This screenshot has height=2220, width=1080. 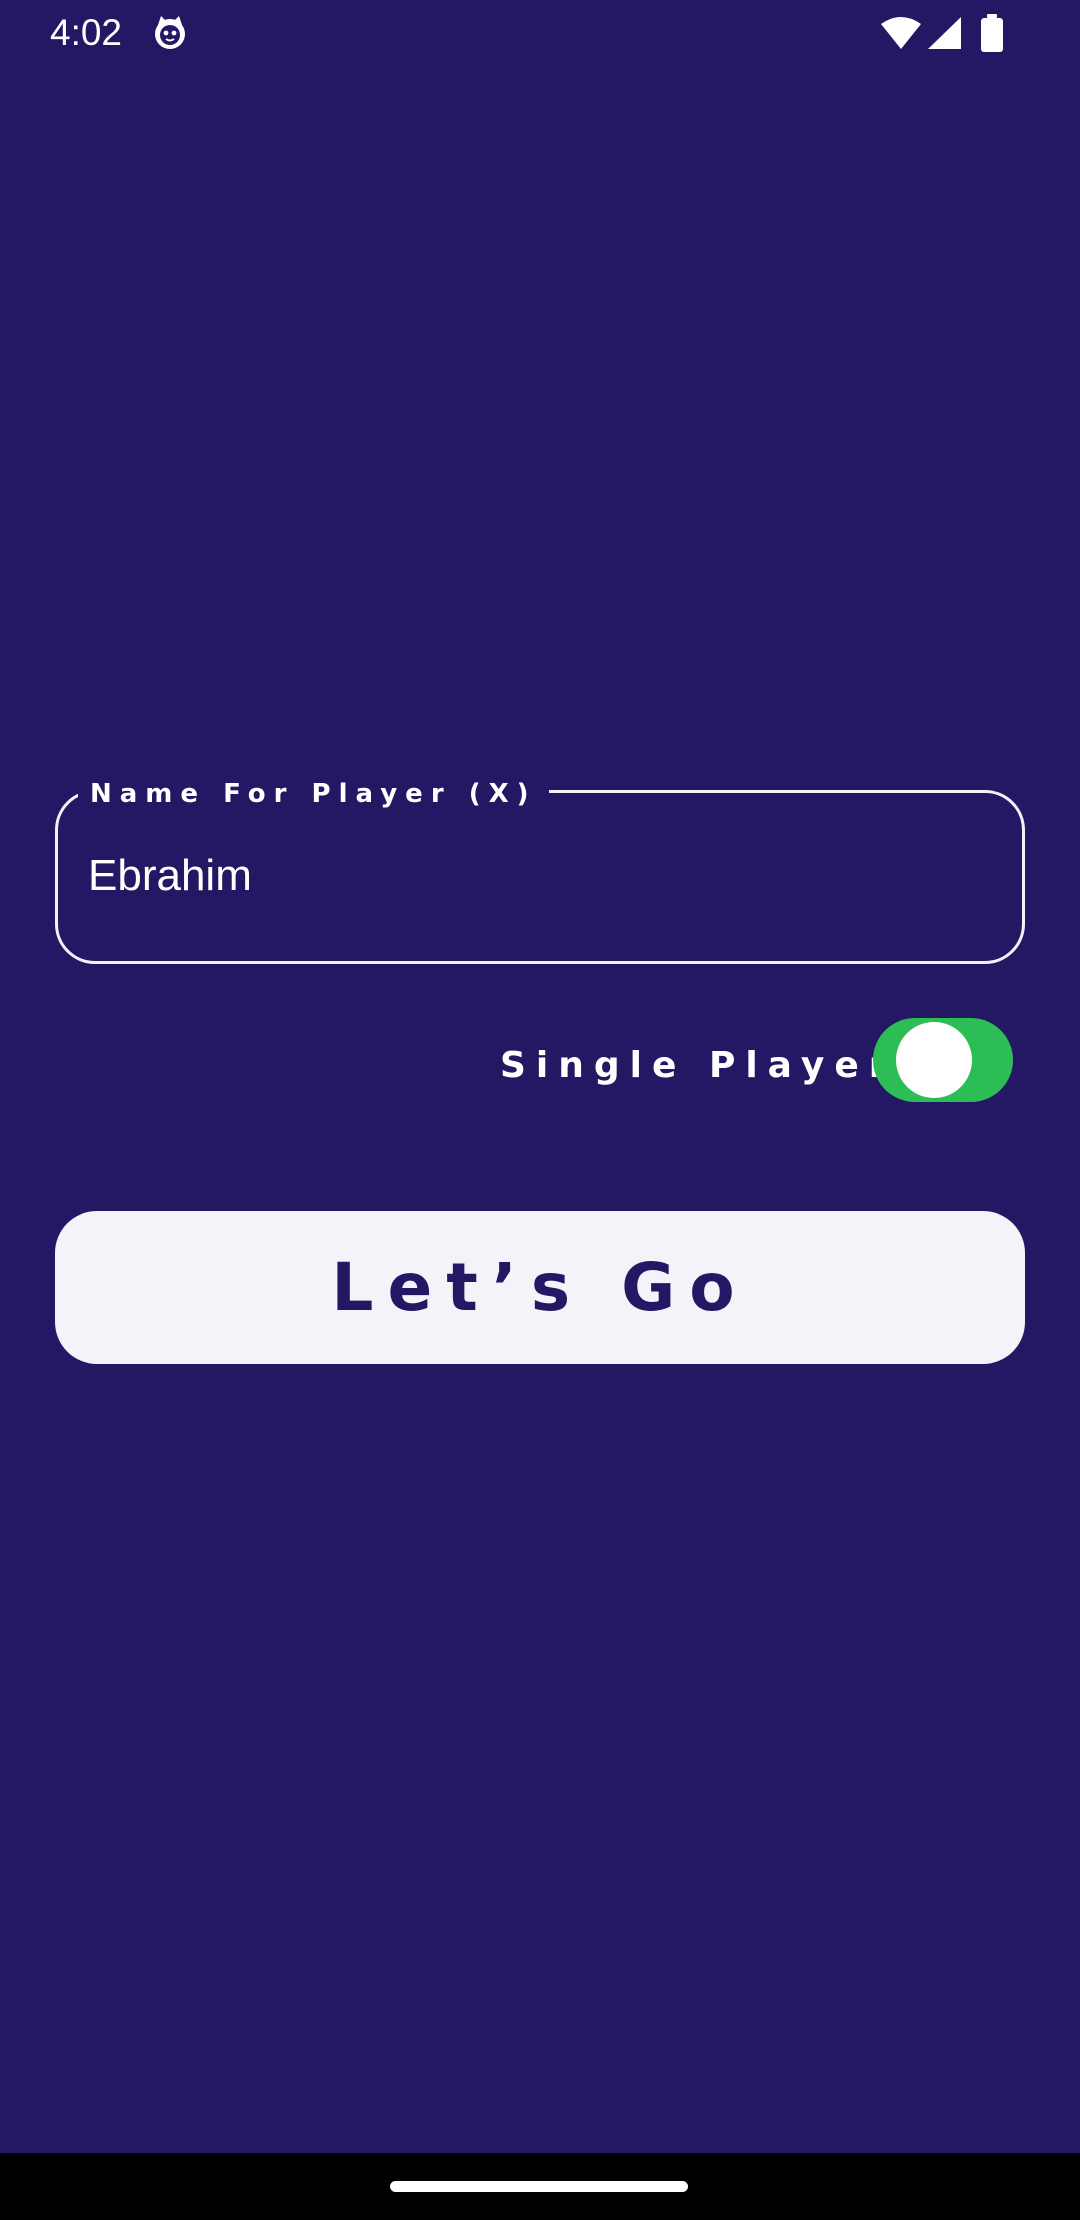 I want to click on lets-go-button: Let’s Go, so click(x=540, y=1287).